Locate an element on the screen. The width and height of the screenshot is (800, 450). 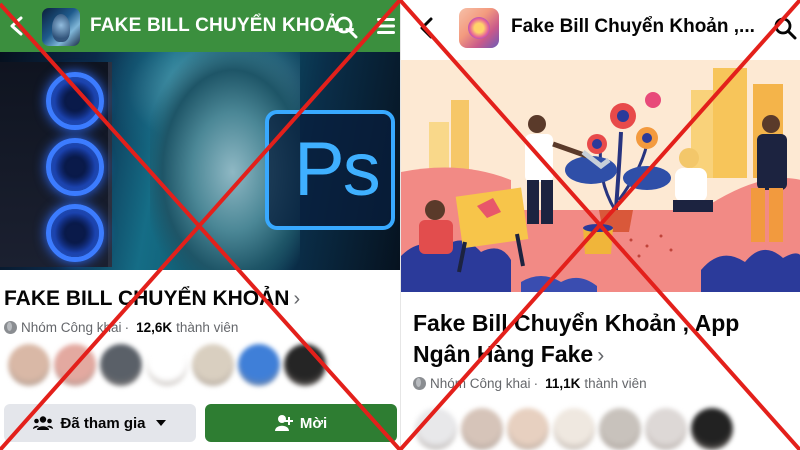
group-name-text: FAKE BILL CHUYỂN KHOẢN is located at coordinates (147, 298).